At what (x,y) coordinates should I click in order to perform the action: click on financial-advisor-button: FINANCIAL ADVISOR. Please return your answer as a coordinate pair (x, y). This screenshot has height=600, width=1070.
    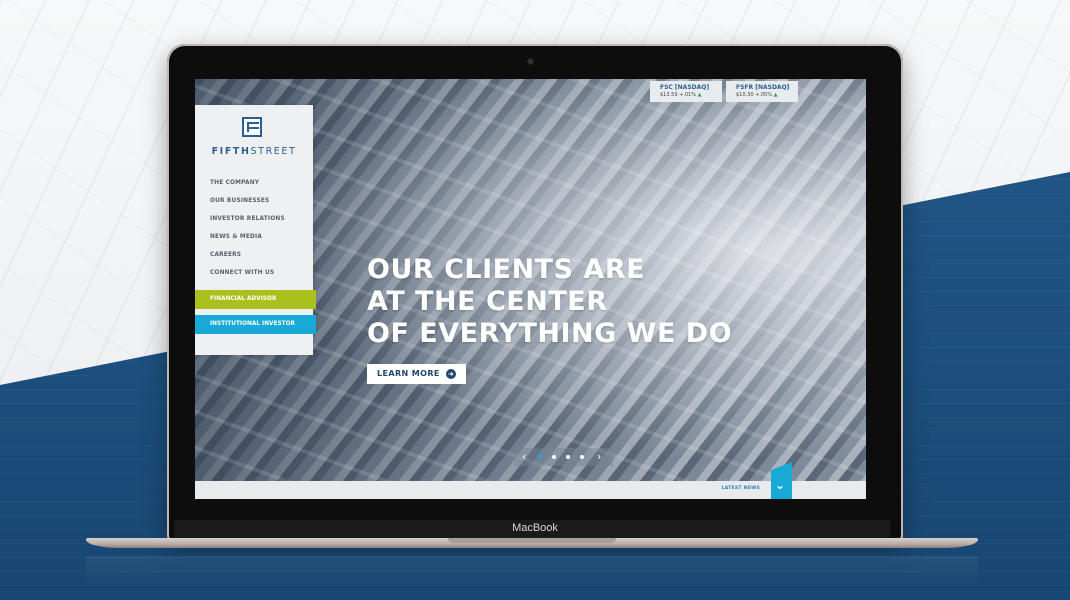
    Looking at the image, I should click on (255, 299).